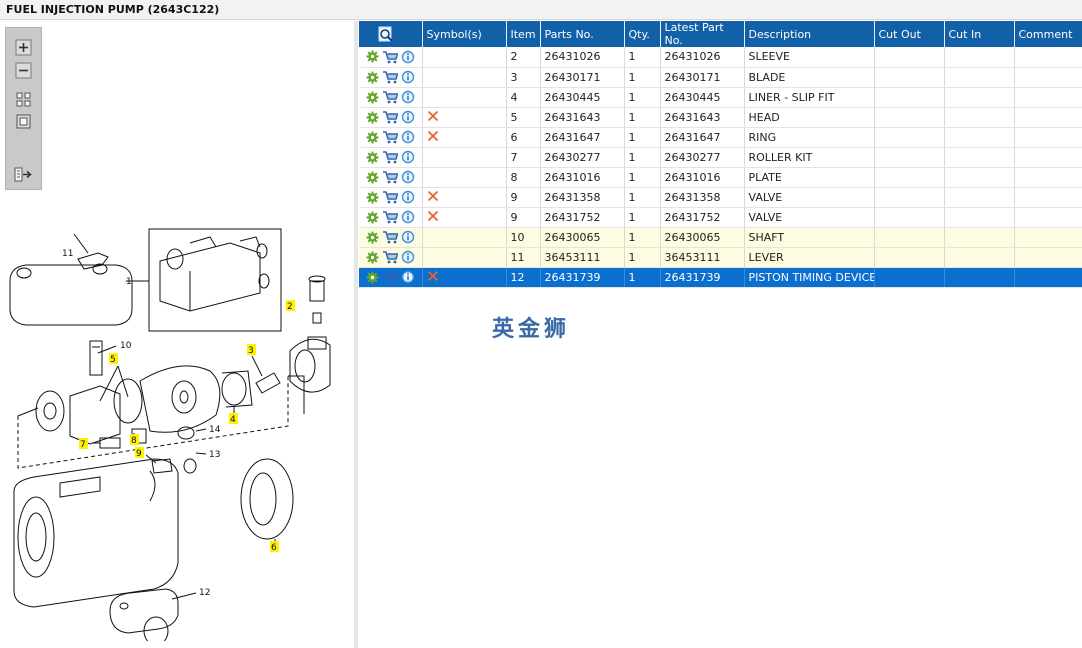 This screenshot has height=648, width=1082. Describe the element at coordinates (23, 47) in the screenshot. I see `zoom-in-button` at that location.